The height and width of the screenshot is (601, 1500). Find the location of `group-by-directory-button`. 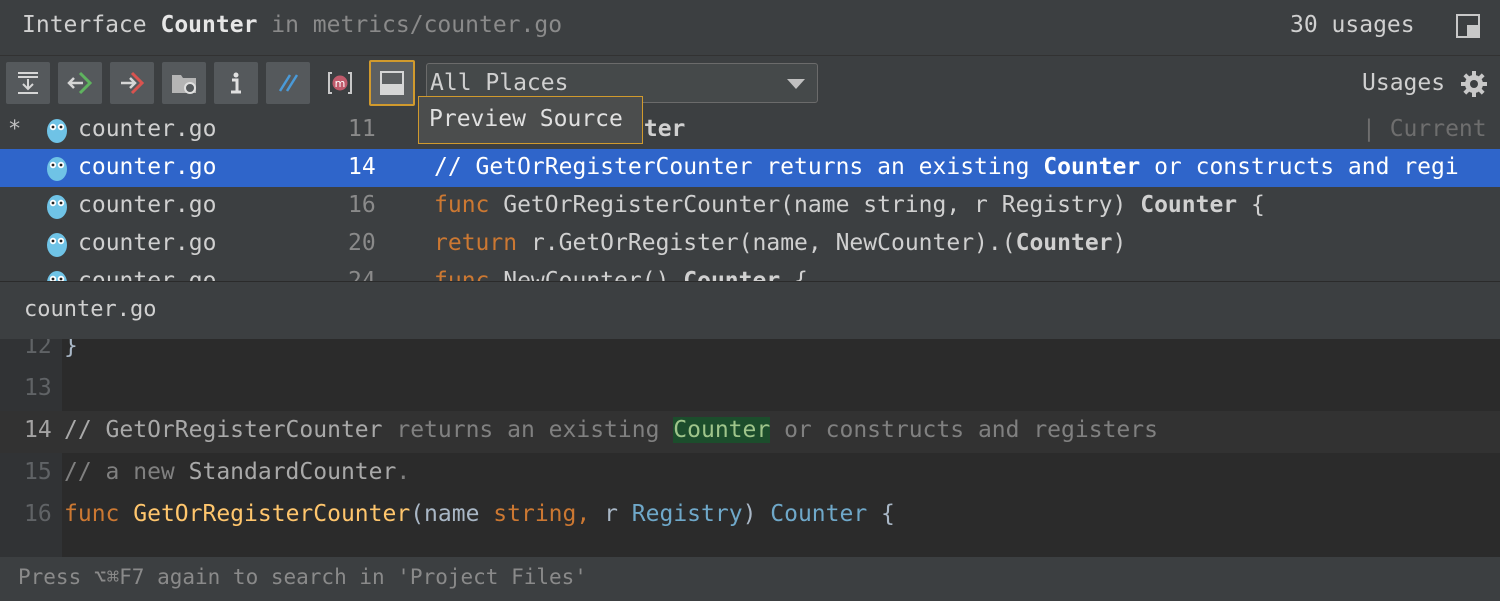

group-by-directory-button is located at coordinates (184, 83).